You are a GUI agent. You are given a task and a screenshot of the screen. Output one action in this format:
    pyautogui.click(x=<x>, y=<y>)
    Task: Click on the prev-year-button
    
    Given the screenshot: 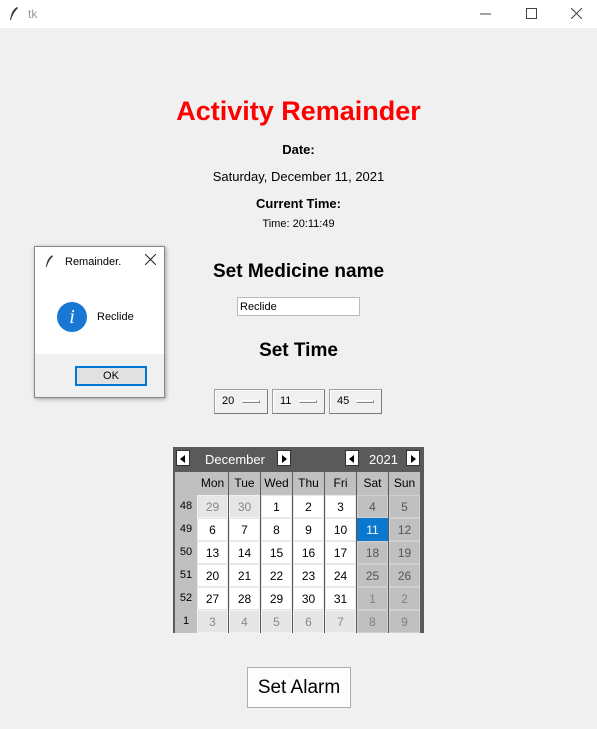 What is the action you would take?
    pyautogui.click(x=352, y=458)
    